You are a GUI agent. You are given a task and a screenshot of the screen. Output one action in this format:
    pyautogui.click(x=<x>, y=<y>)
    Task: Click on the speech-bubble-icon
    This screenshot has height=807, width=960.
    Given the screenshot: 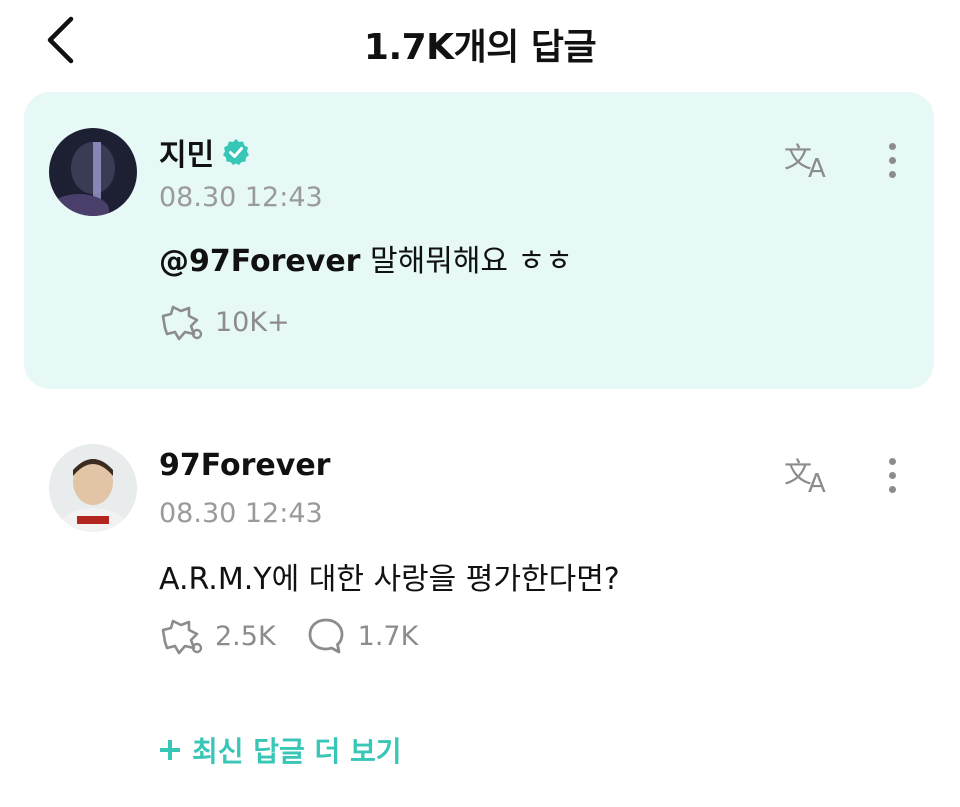 What is the action you would take?
    pyautogui.click(x=326, y=636)
    